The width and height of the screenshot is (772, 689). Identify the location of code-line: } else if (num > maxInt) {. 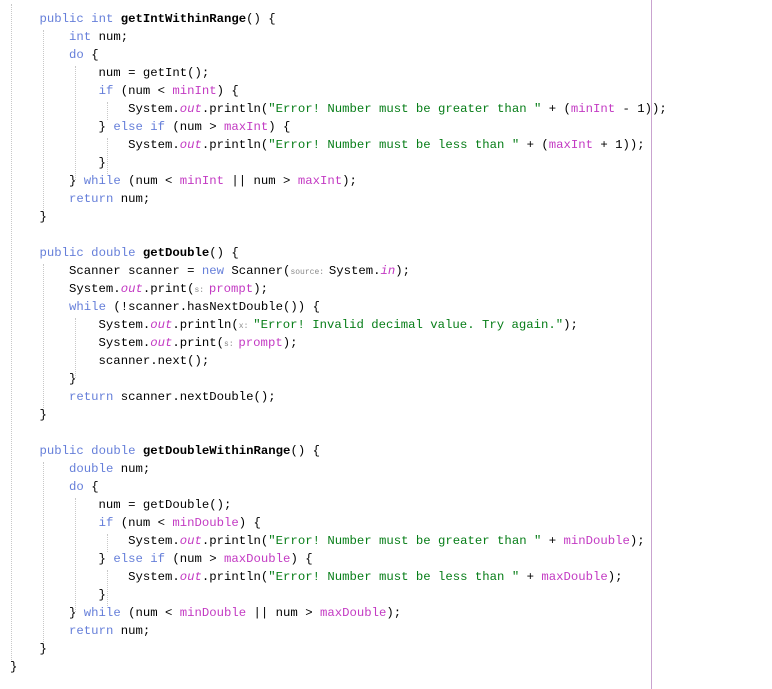
(150, 127).